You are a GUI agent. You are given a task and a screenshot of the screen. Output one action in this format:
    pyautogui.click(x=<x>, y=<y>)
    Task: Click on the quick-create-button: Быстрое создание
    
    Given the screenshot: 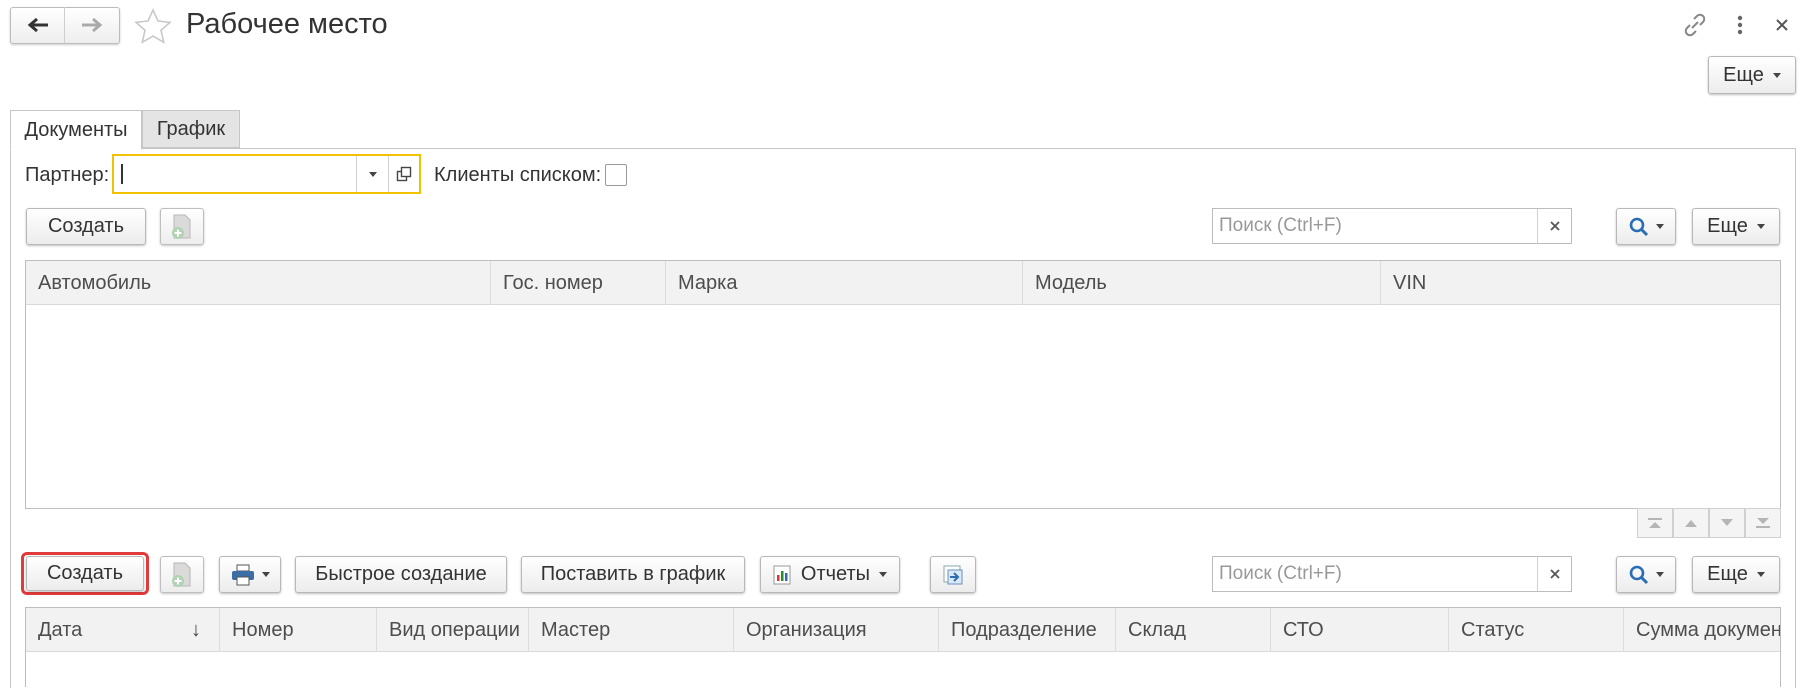 What is the action you would take?
    pyautogui.click(x=401, y=574)
    